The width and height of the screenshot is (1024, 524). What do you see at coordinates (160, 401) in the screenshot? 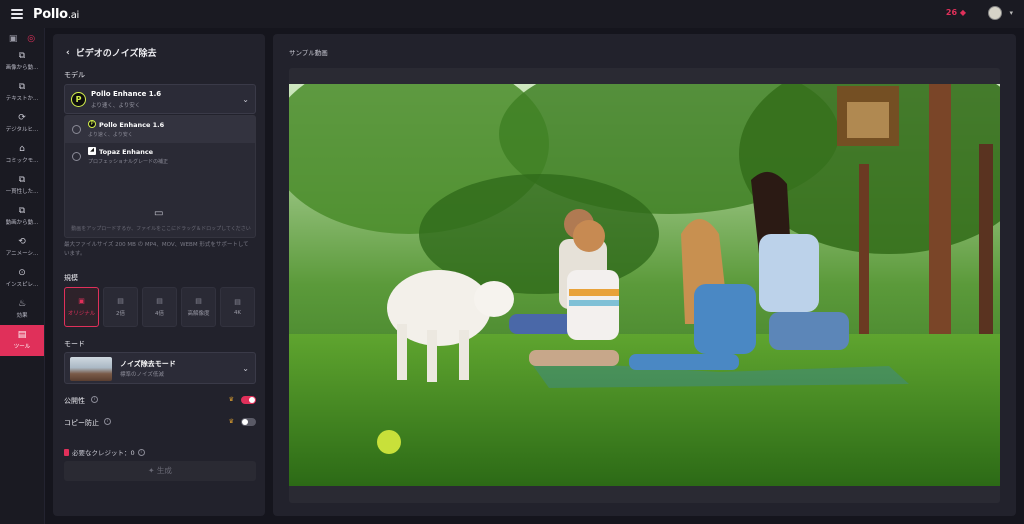
I see `public-row: 公開性 i ♛` at bounding box center [160, 401].